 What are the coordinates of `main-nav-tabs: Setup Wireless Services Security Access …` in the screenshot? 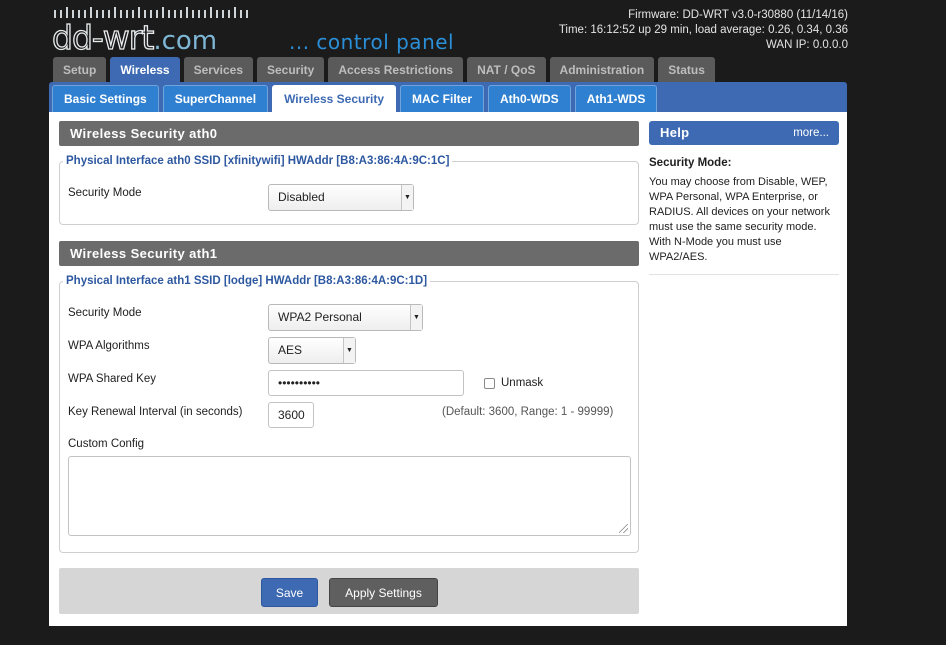 It's located at (384, 70).